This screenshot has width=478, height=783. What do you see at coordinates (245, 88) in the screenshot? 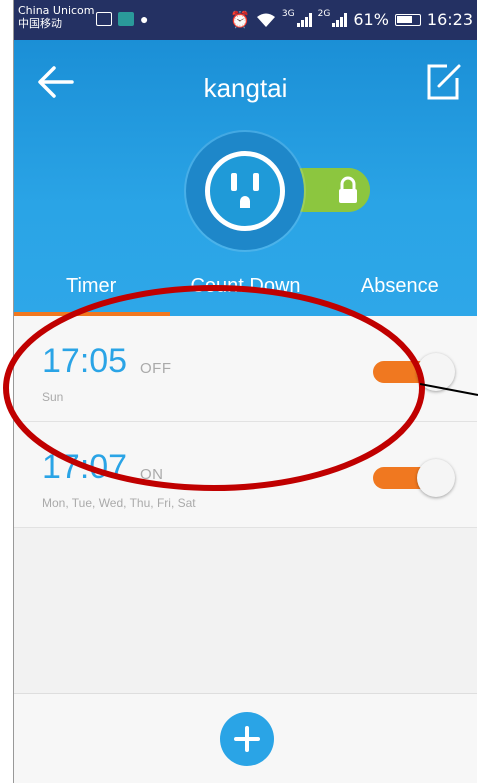
I see `page-title: kangtai` at bounding box center [245, 88].